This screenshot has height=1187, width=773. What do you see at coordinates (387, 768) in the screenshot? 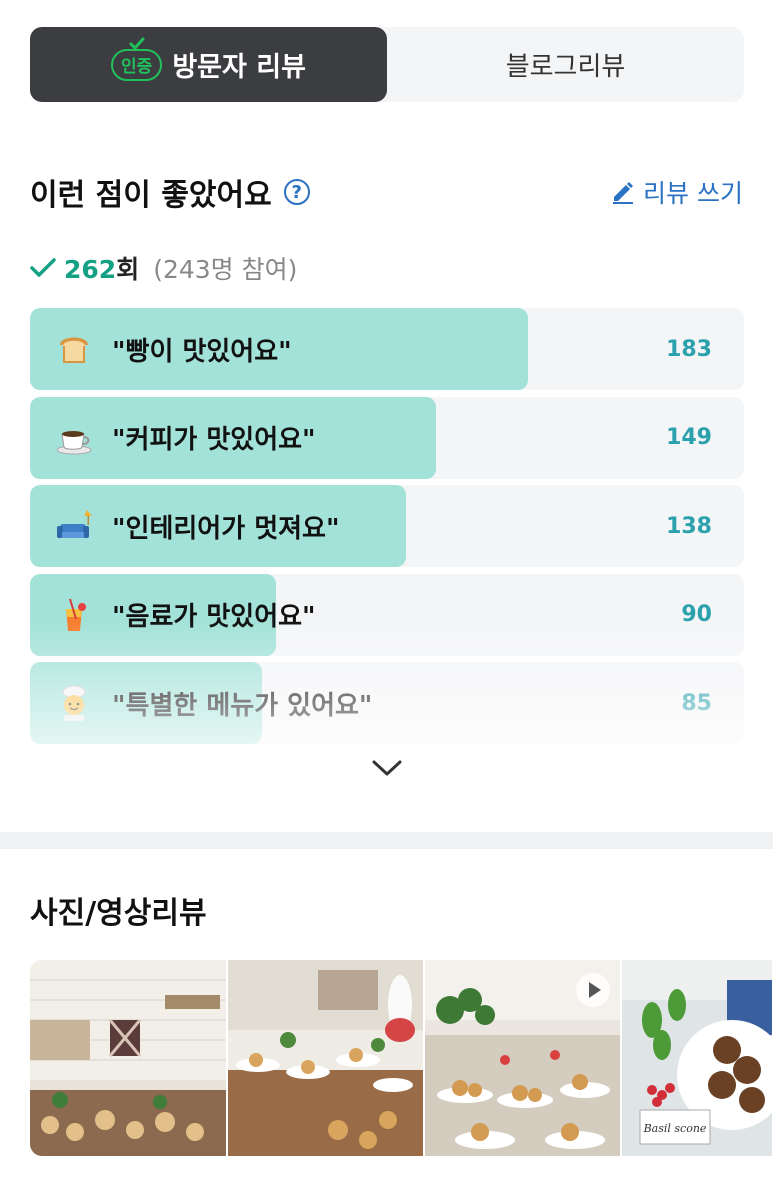
I see `chevron-down-icon` at bounding box center [387, 768].